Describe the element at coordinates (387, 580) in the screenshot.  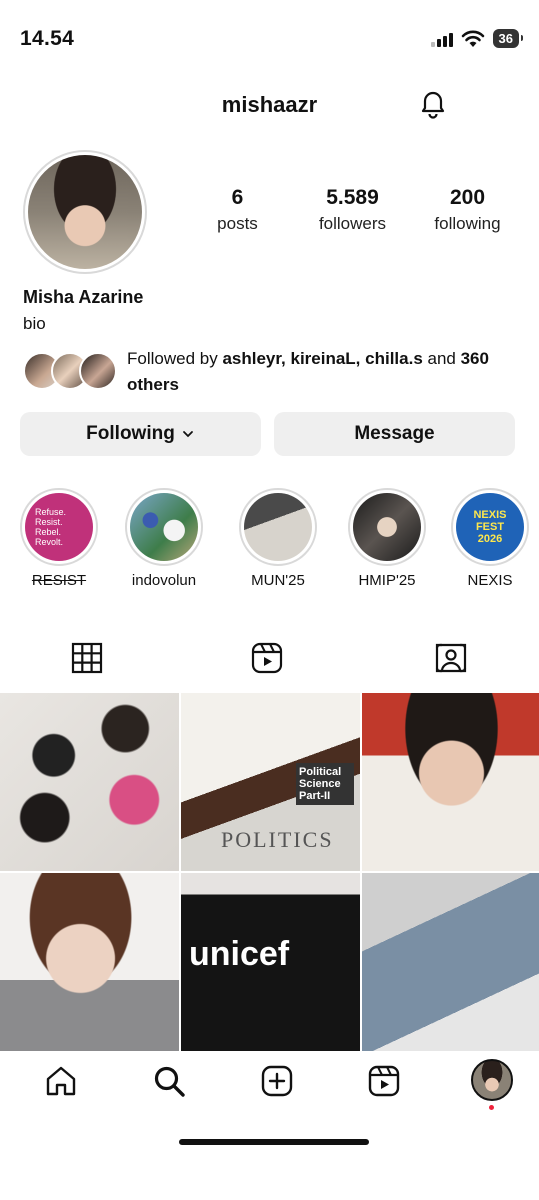
I see `highlight-label: HMIP'25` at that location.